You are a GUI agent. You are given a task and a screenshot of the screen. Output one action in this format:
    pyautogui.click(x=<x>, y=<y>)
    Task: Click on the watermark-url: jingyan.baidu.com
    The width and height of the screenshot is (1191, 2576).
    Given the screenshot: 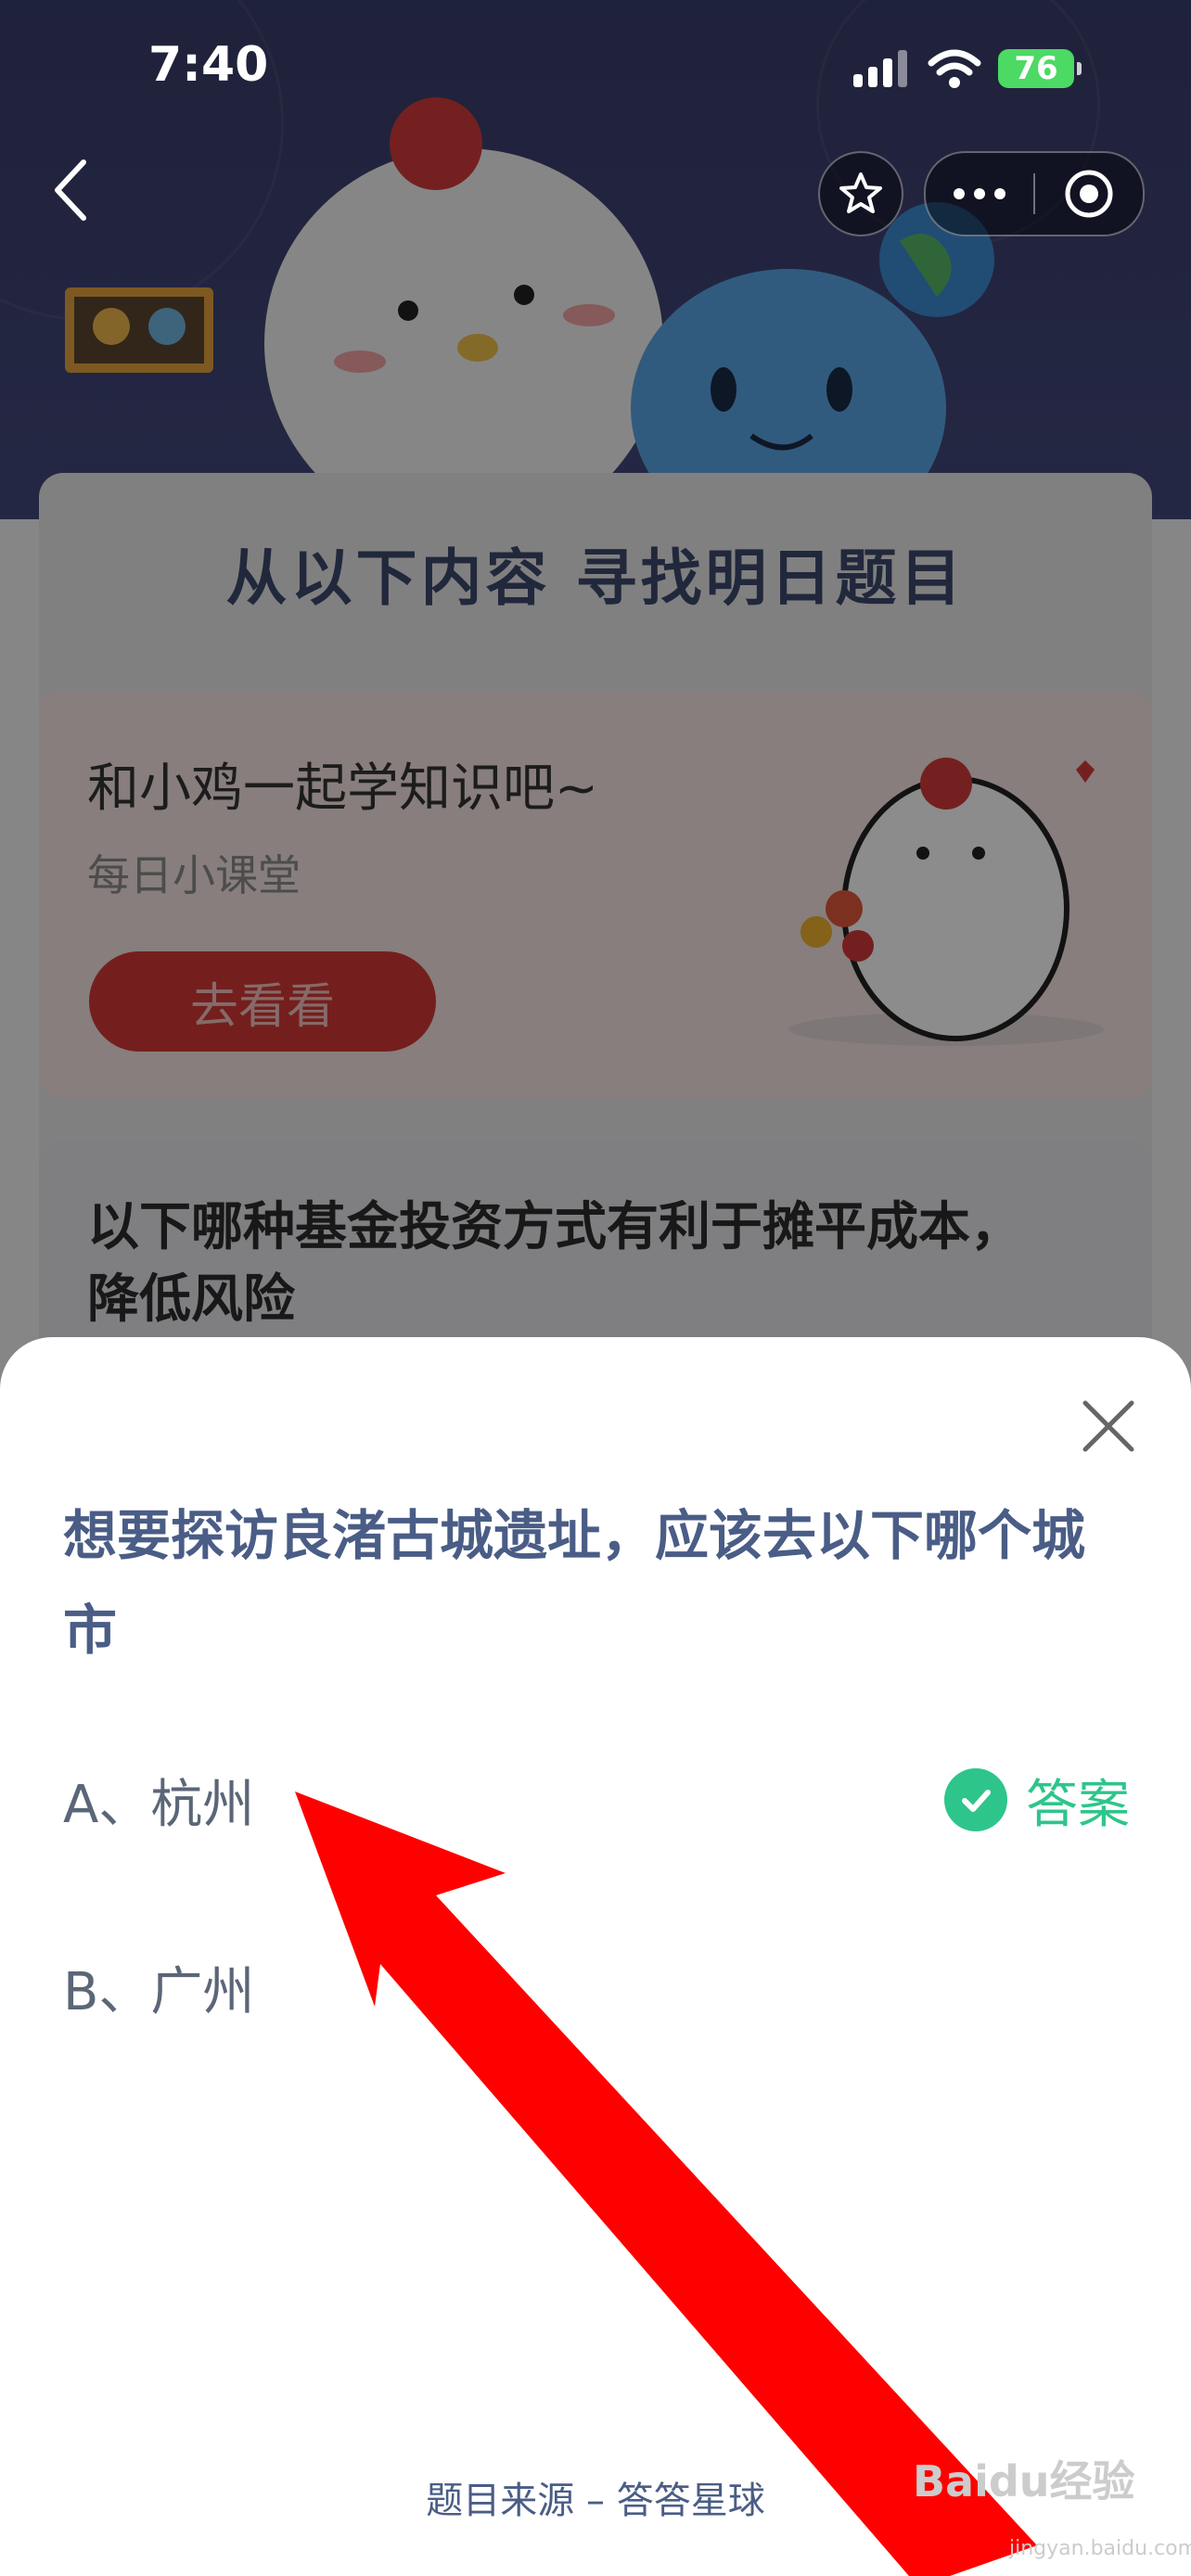 What is the action you would take?
    pyautogui.click(x=1100, y=2548)
    